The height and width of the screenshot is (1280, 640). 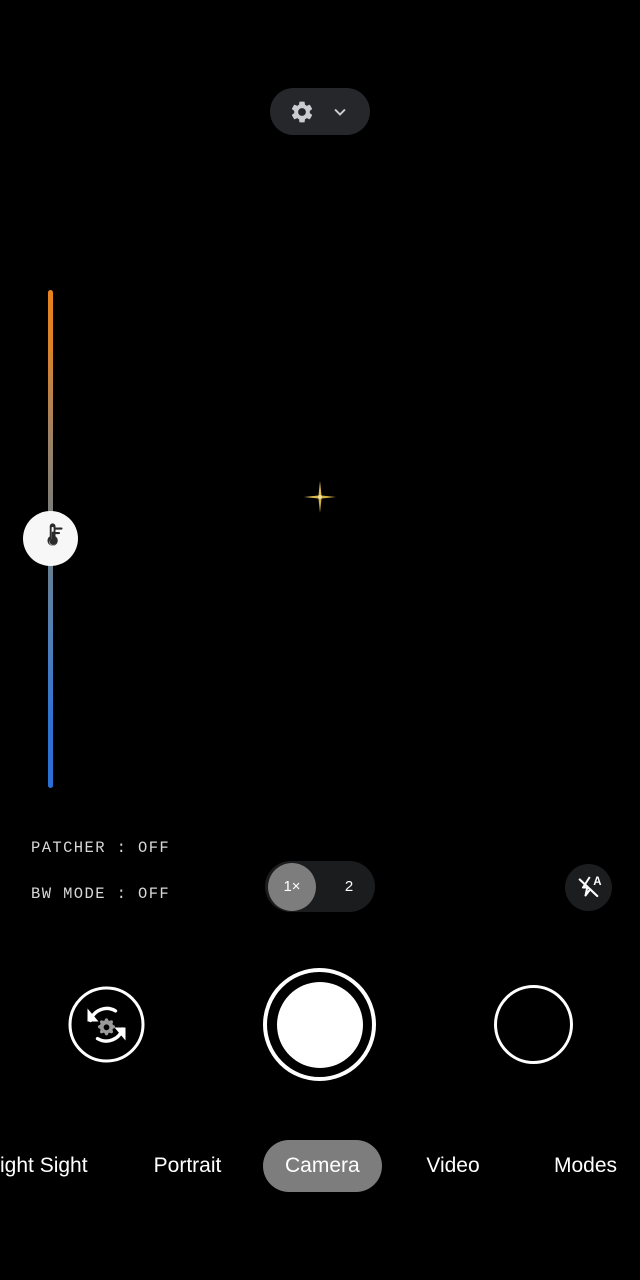 What do you see at coordinates (588, 887) in the screenshot?
I see `flash-off-auto-icon: A` at bounding box center [588, 887].